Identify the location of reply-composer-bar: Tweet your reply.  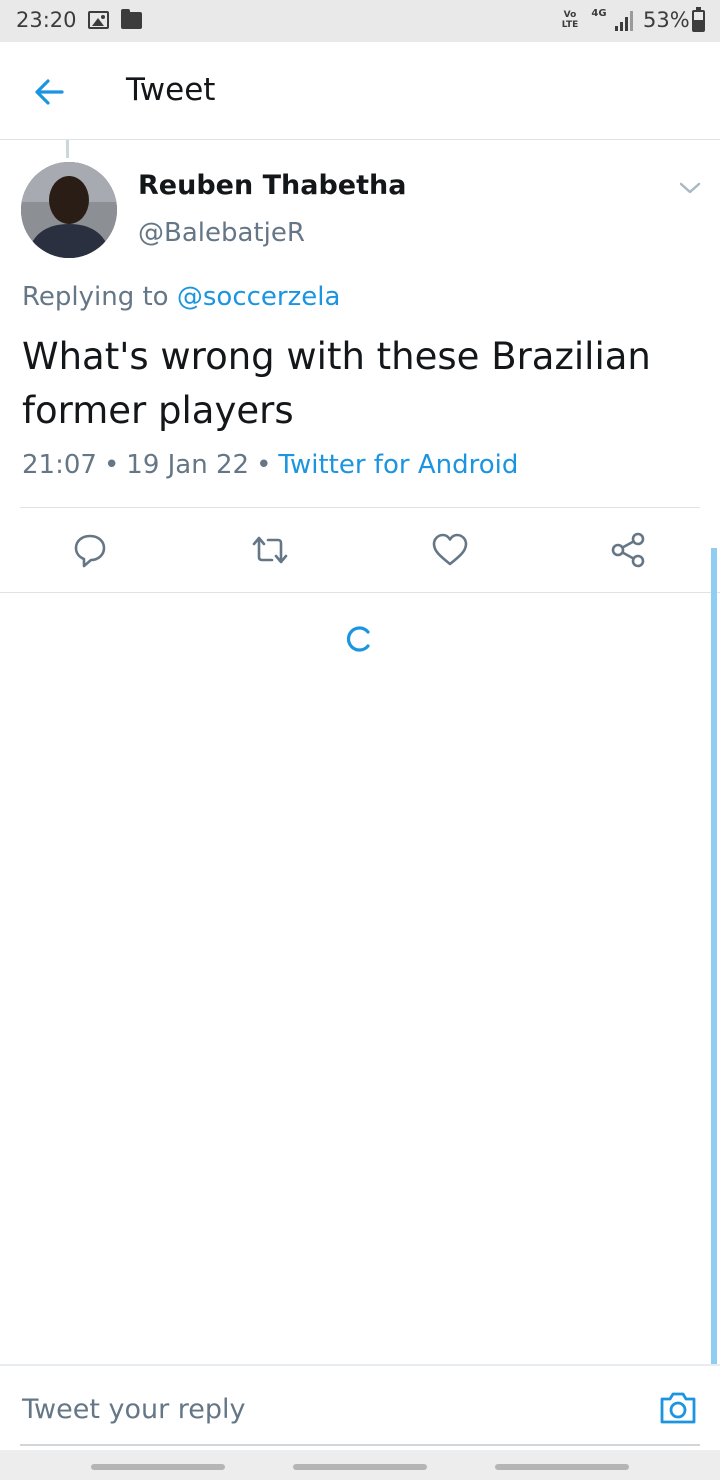
(360, 1405).